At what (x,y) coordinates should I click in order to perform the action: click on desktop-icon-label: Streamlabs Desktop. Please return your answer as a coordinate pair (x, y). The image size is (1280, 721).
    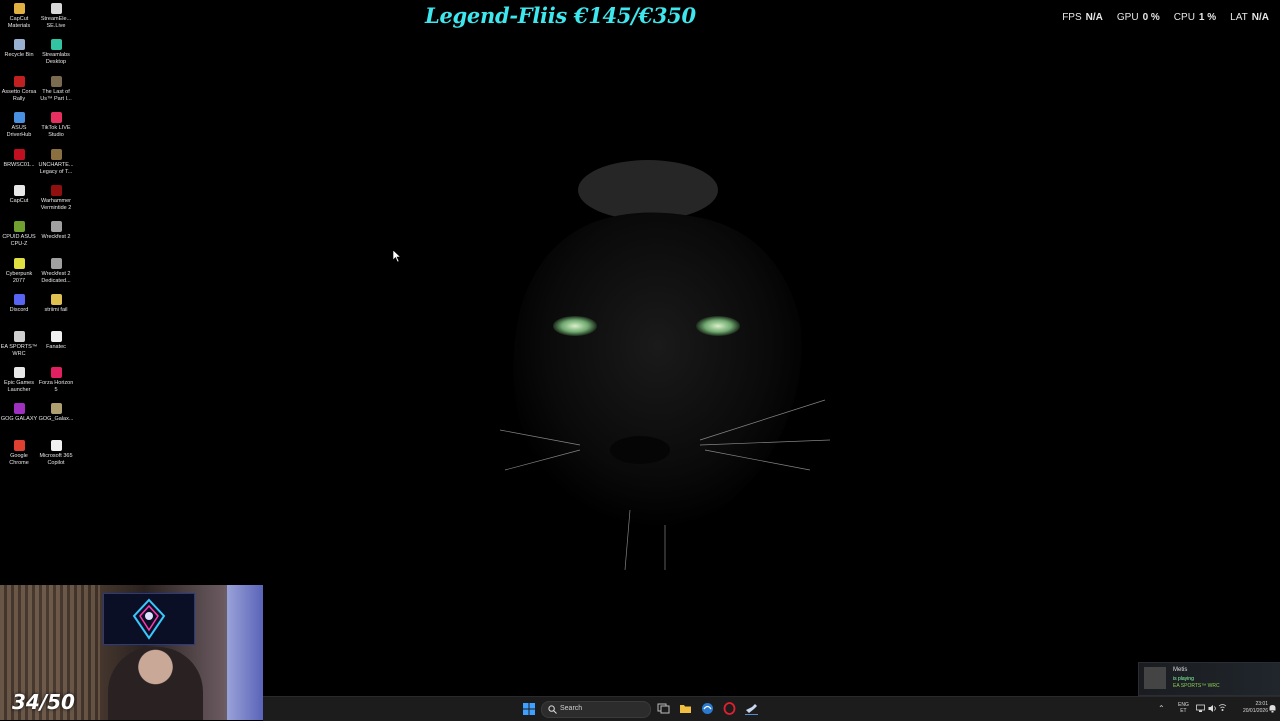
    Looking at the image, I should click on (56, 59).